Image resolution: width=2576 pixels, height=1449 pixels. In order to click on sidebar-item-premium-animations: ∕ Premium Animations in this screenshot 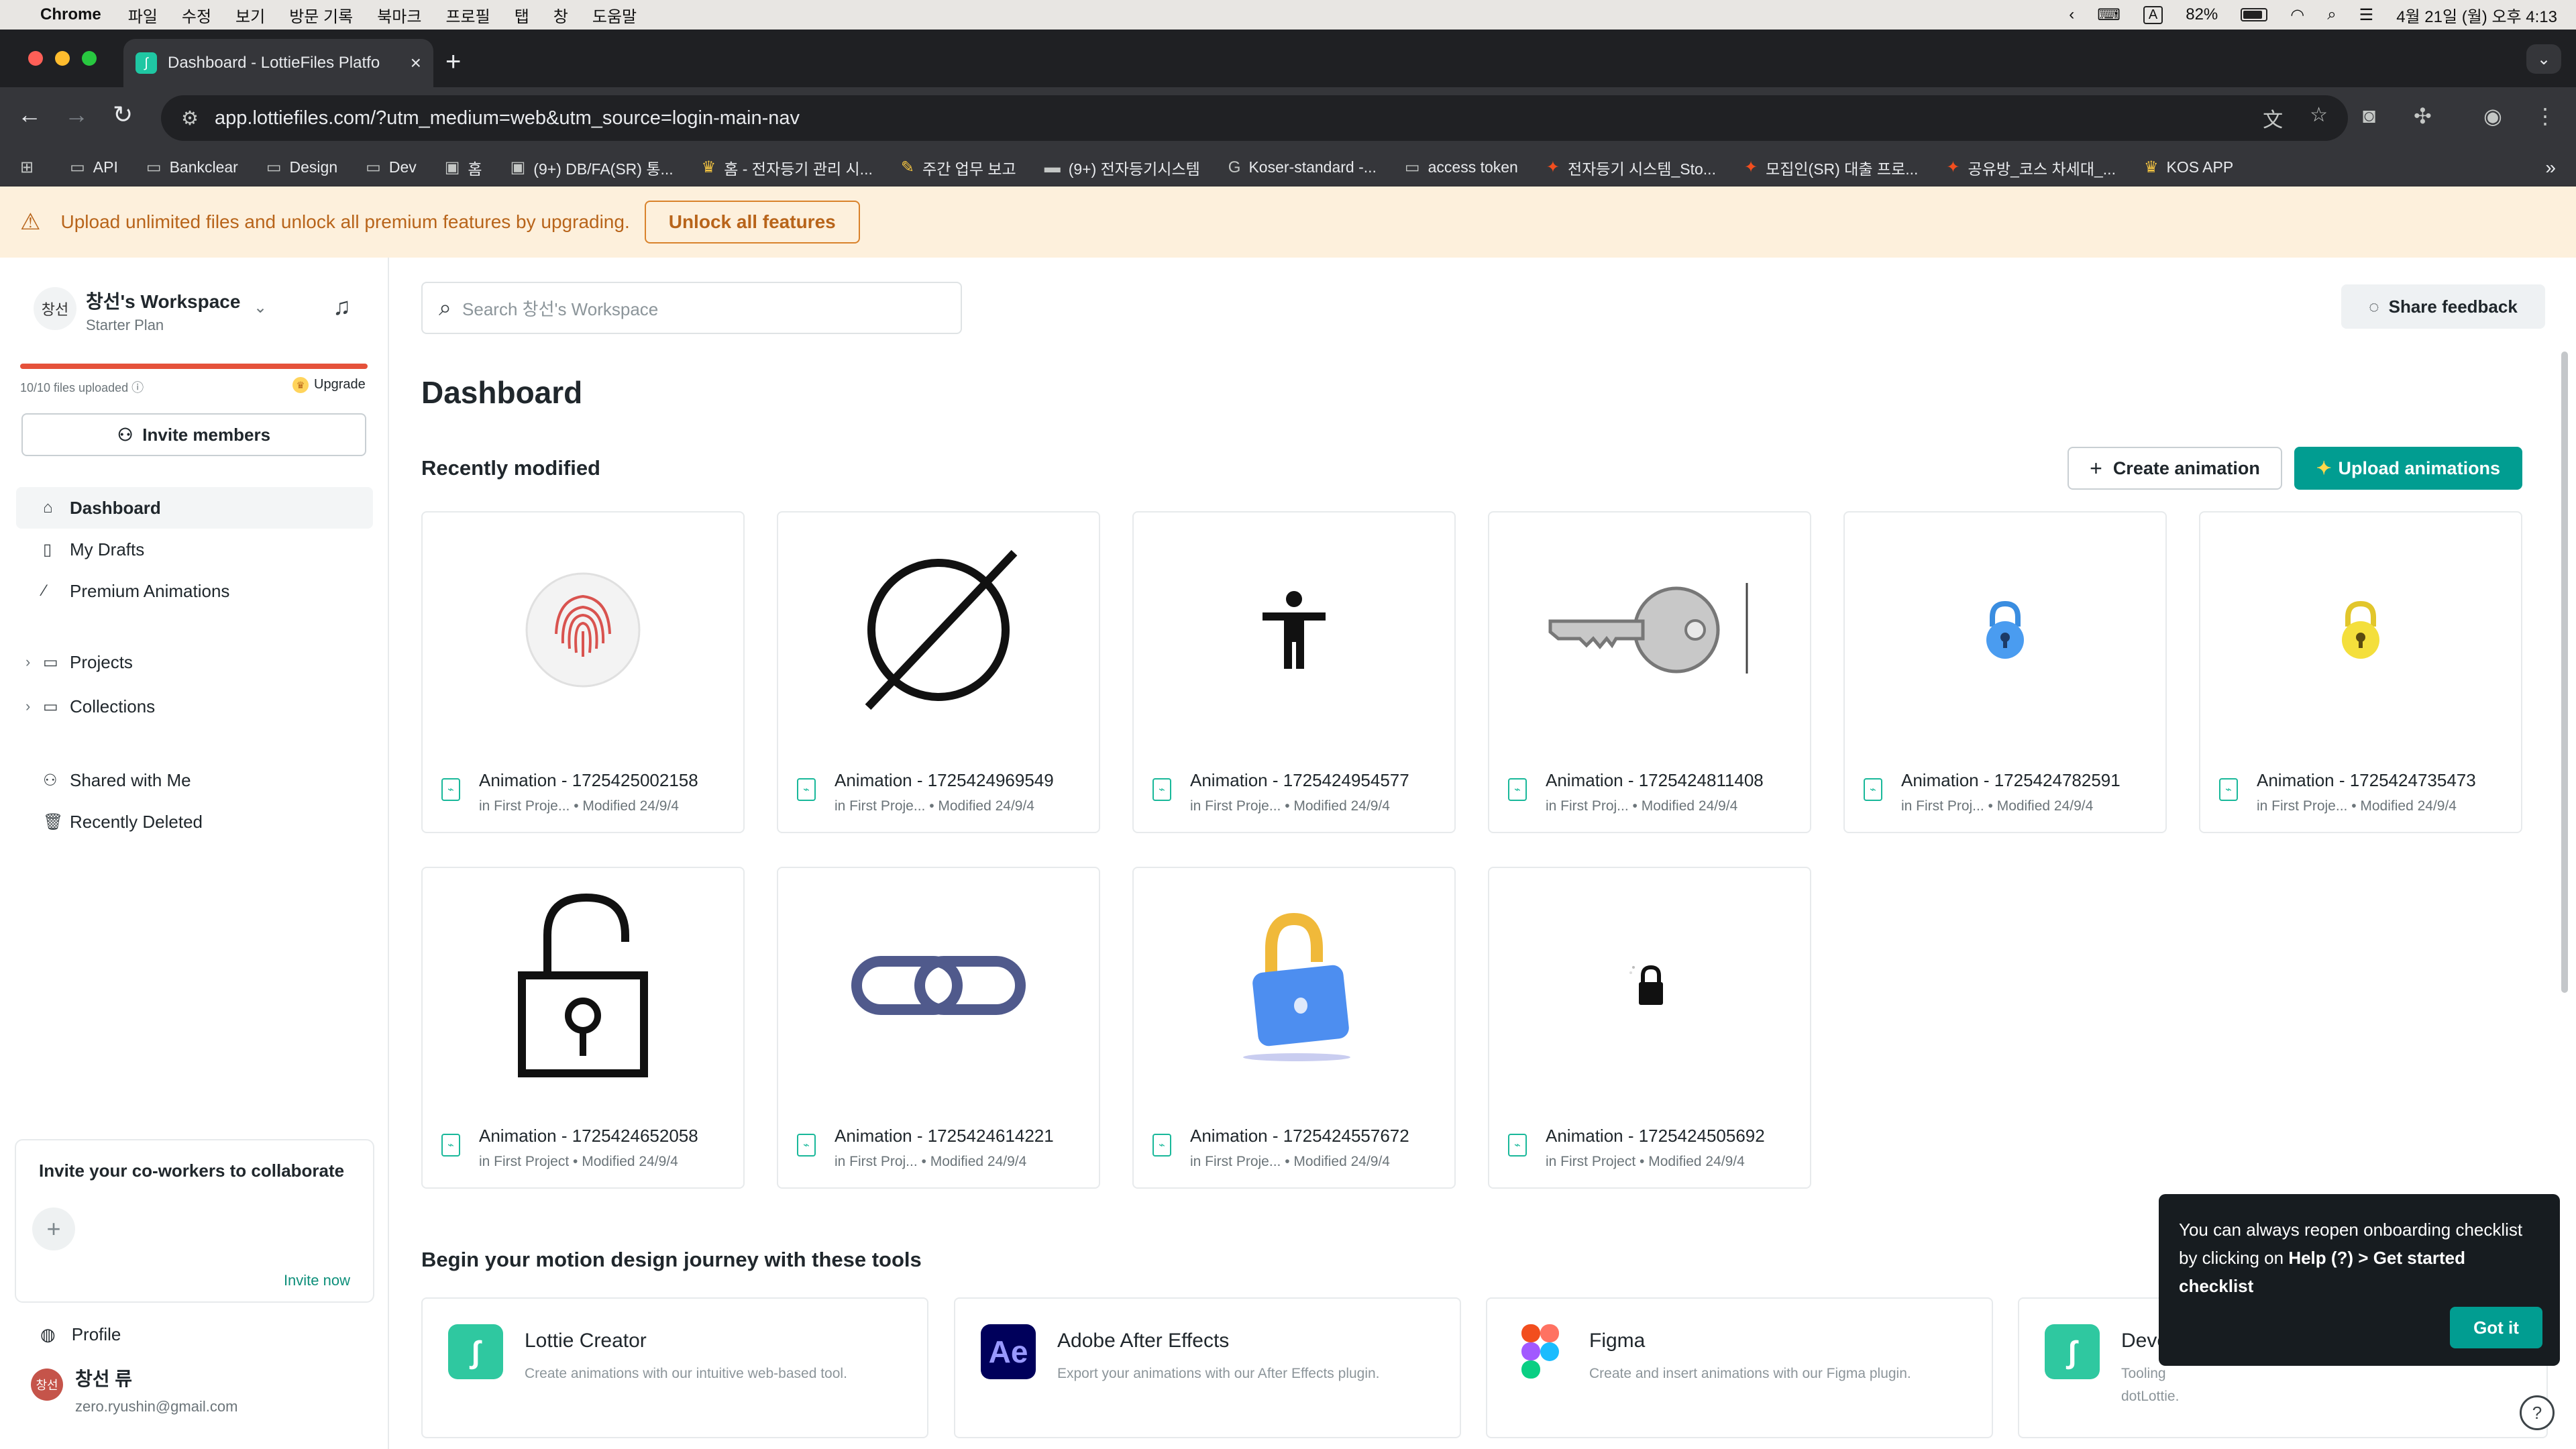, I will do `click(194, 591)`.